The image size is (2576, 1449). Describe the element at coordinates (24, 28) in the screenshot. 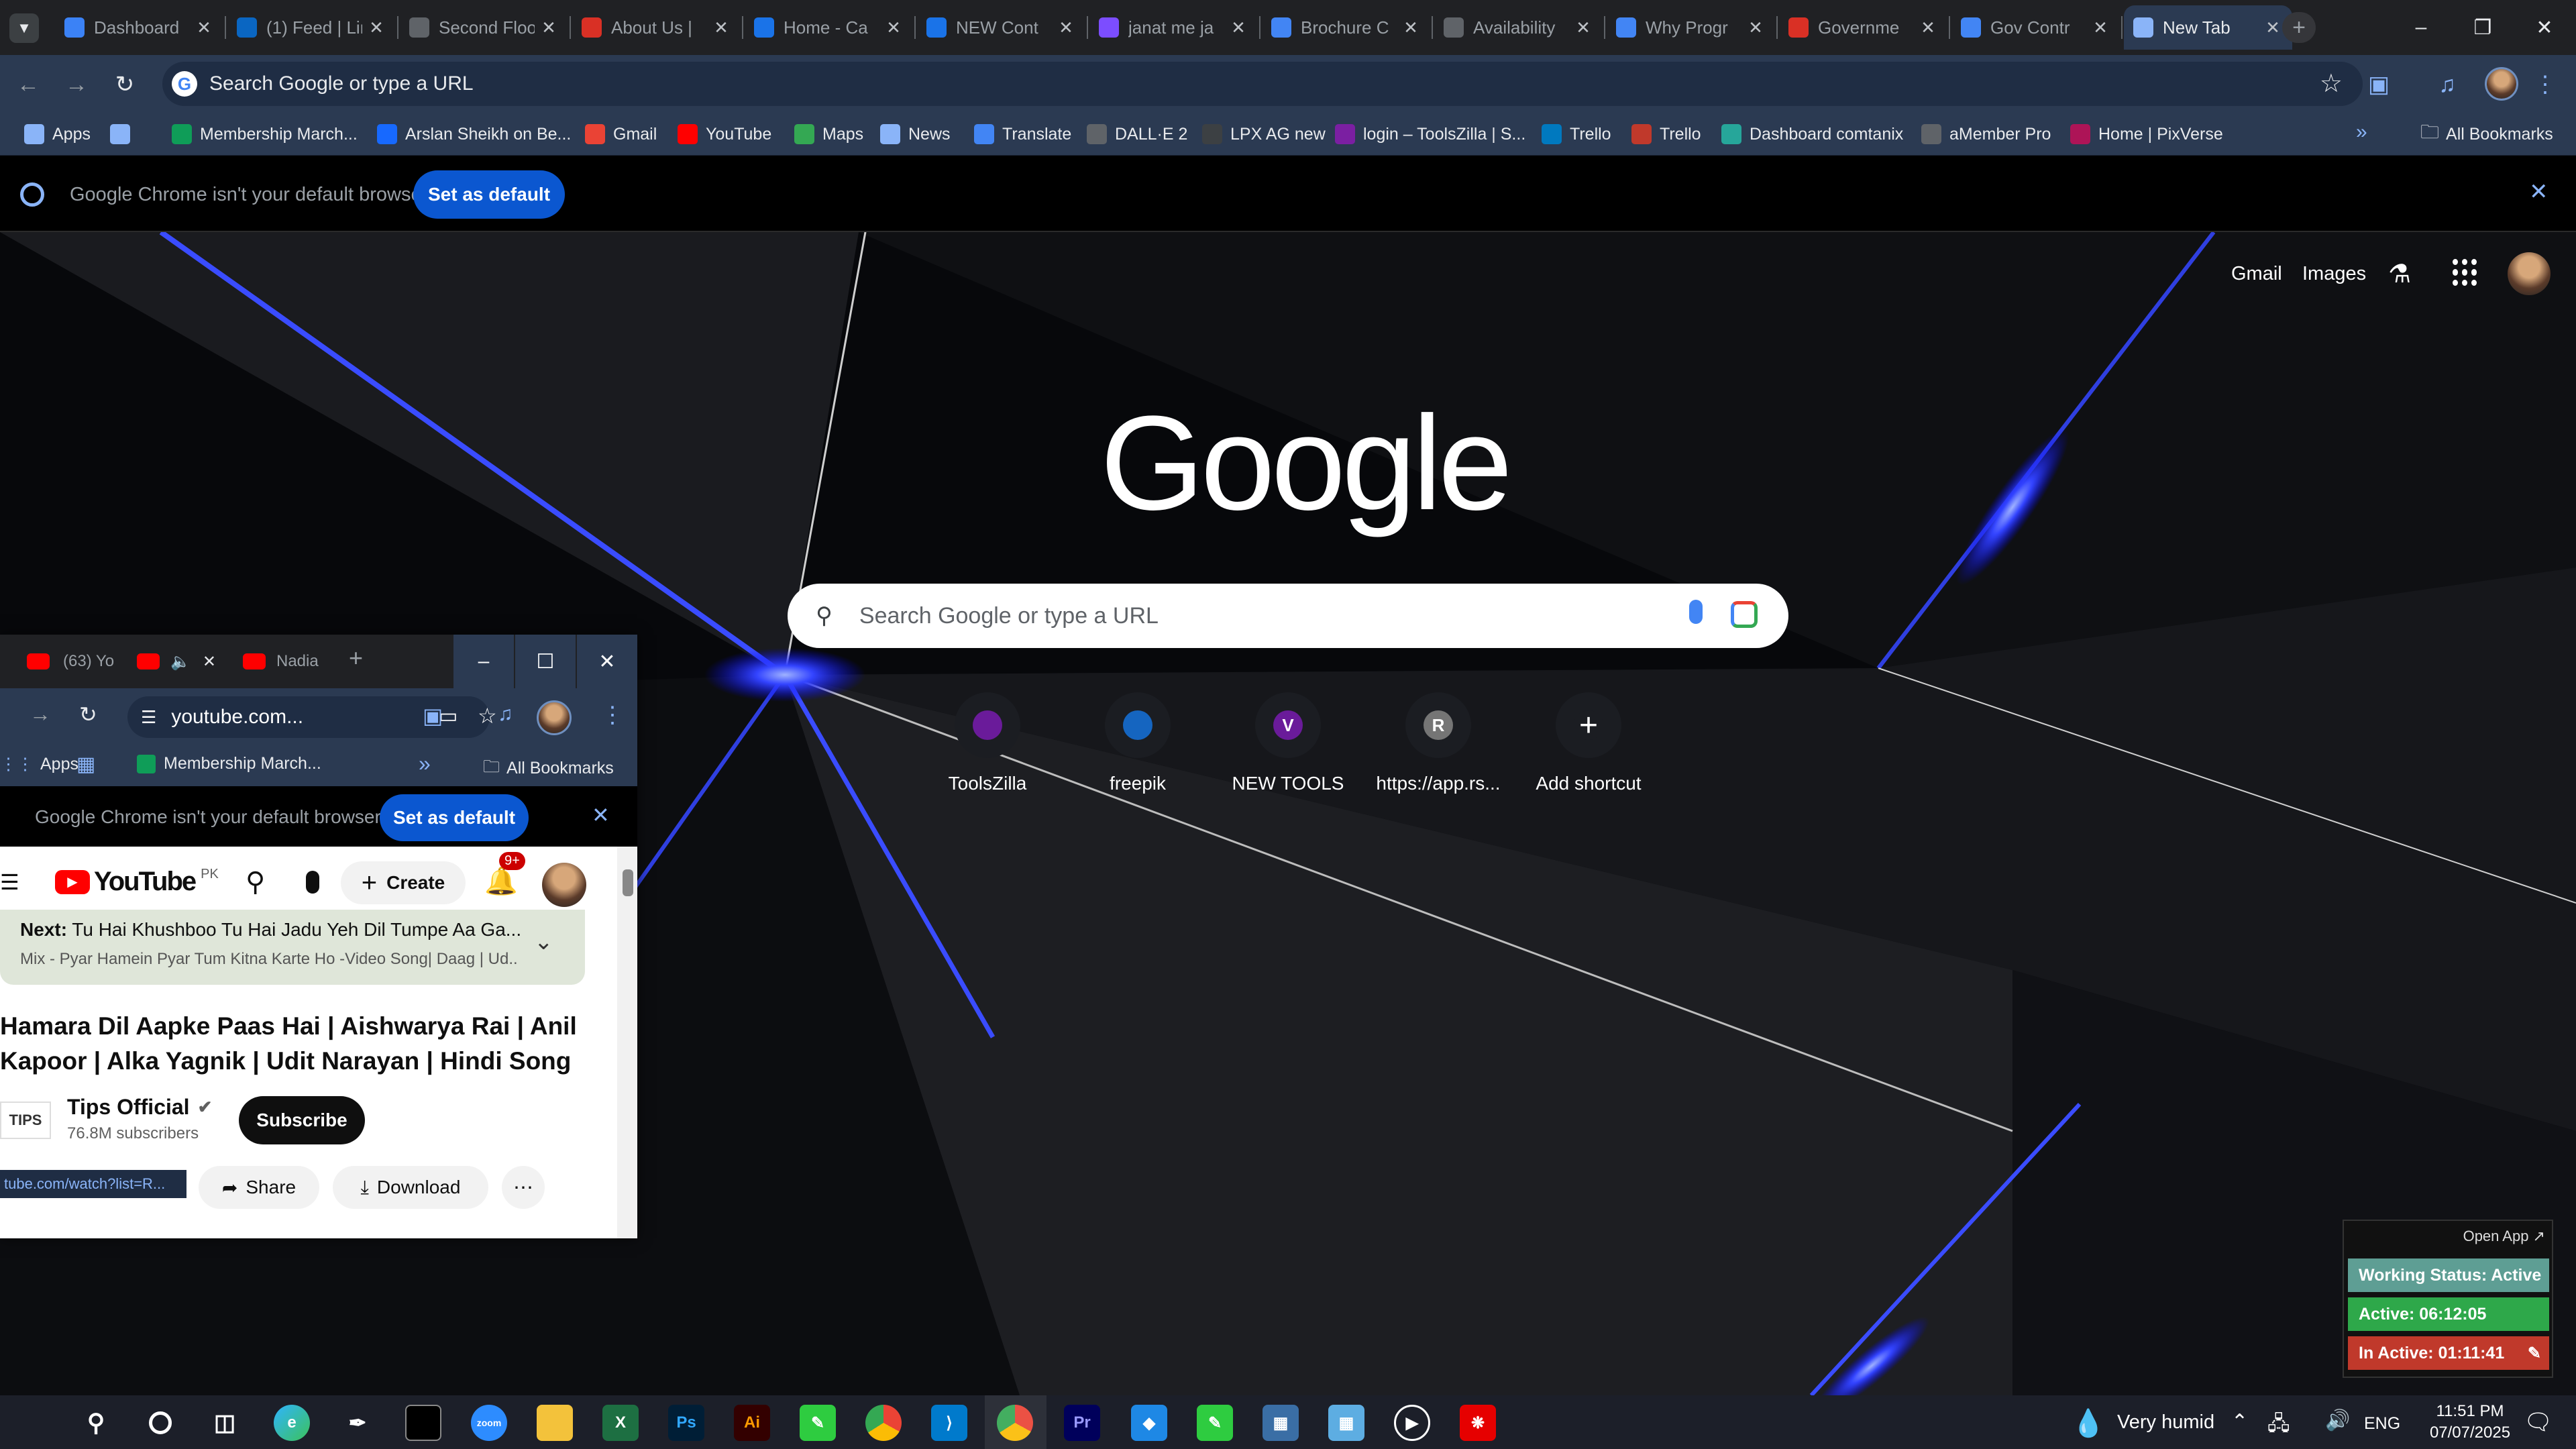

I see `tab-search-button: ▼` at that location.